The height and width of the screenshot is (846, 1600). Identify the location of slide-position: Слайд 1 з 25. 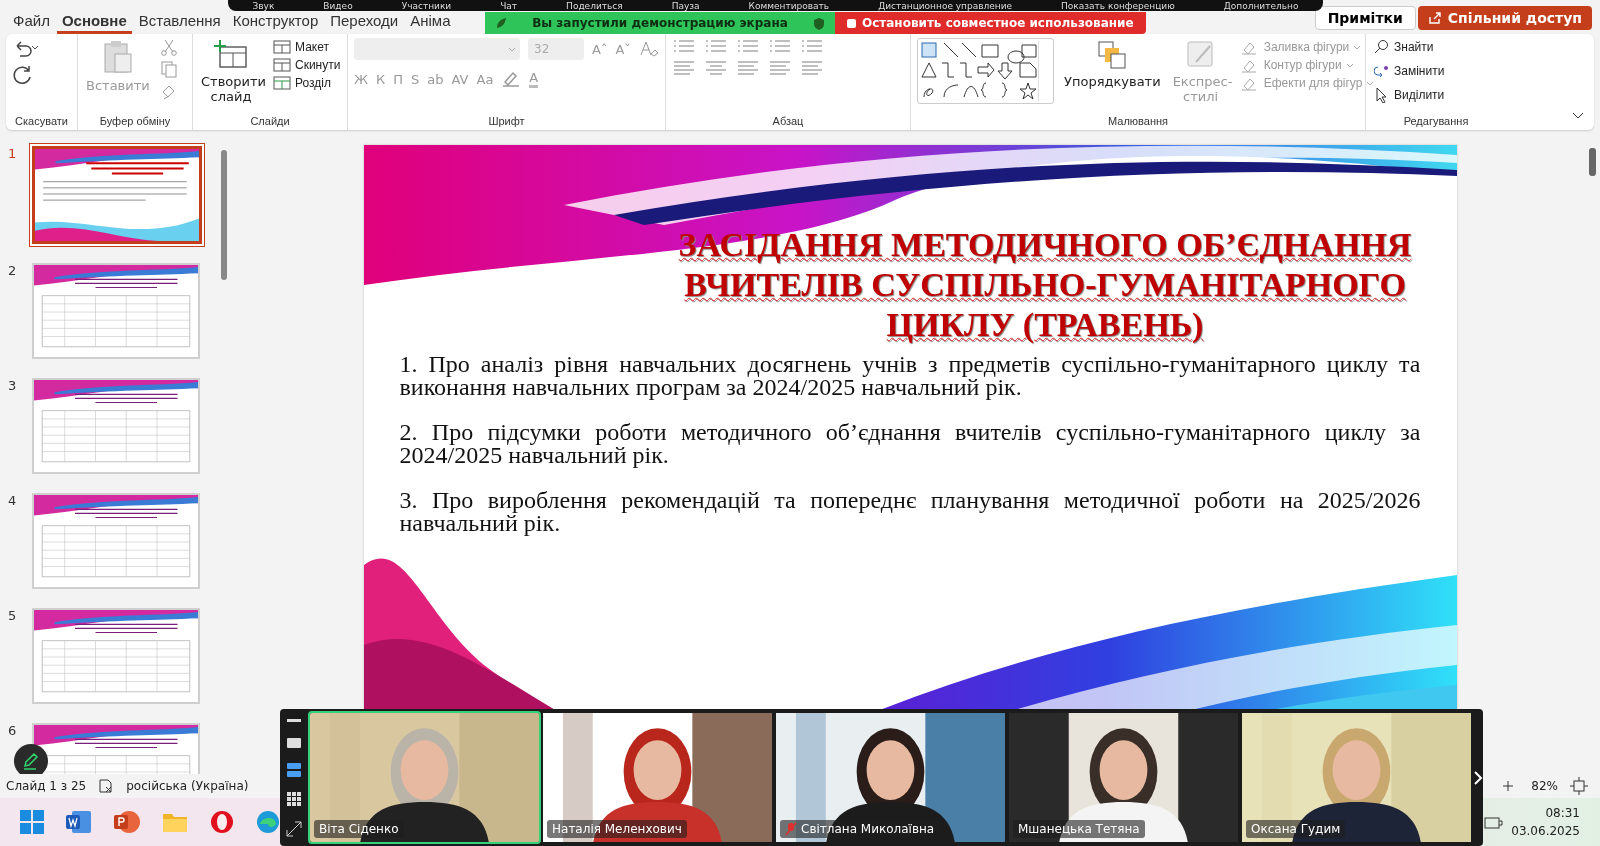
(46, 786).